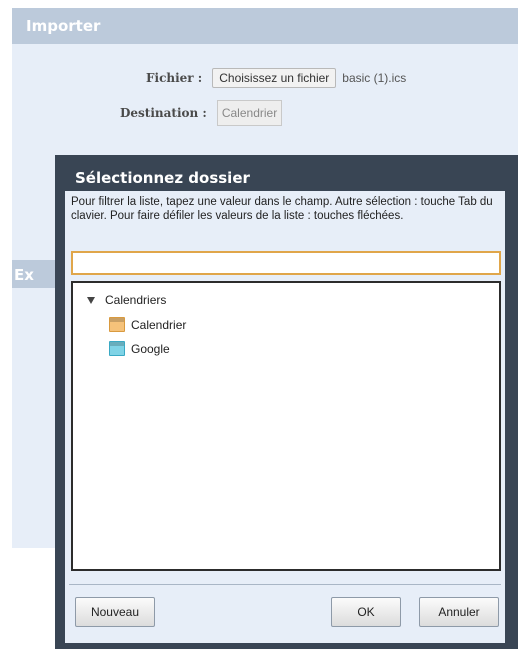 The width and height of the screenshot is (518, 649). What do you see at coordinates (136, 300) in the screenshot?
I see `tree-root-label: Calendriers` at bounding box center [136, 300].